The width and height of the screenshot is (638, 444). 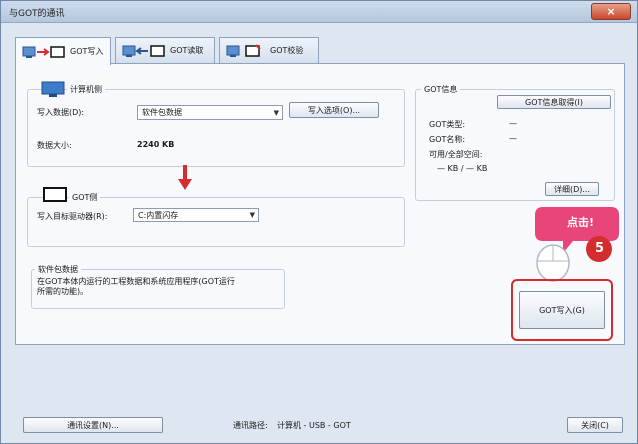 I want to click on computer-side-title: 计算机侧, so click(x=86, y=89).